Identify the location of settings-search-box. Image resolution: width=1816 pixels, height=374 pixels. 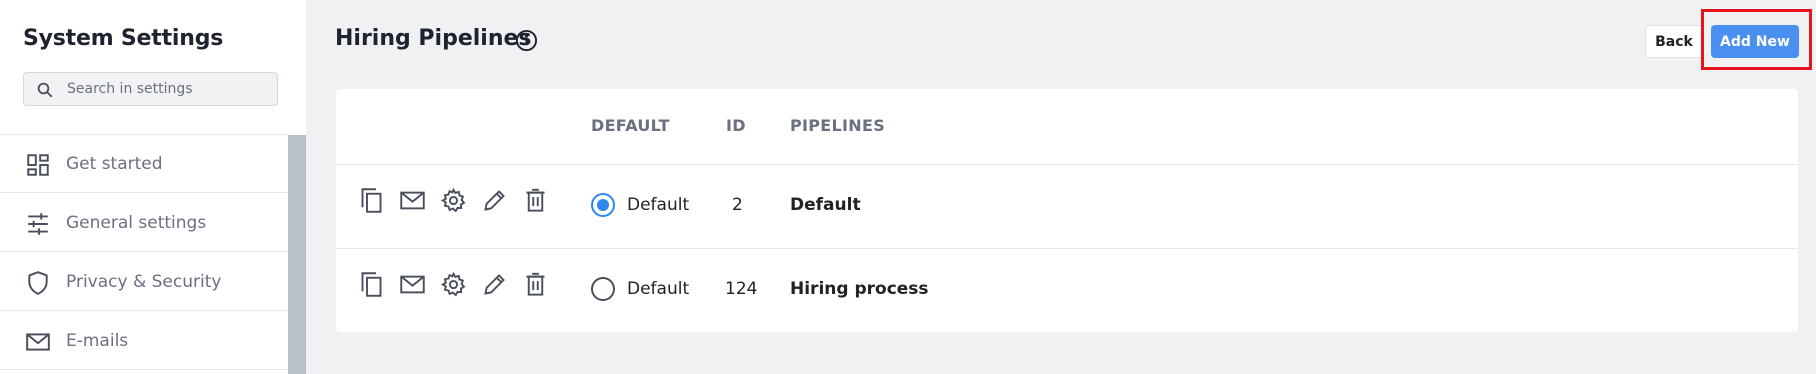
(150, 89).